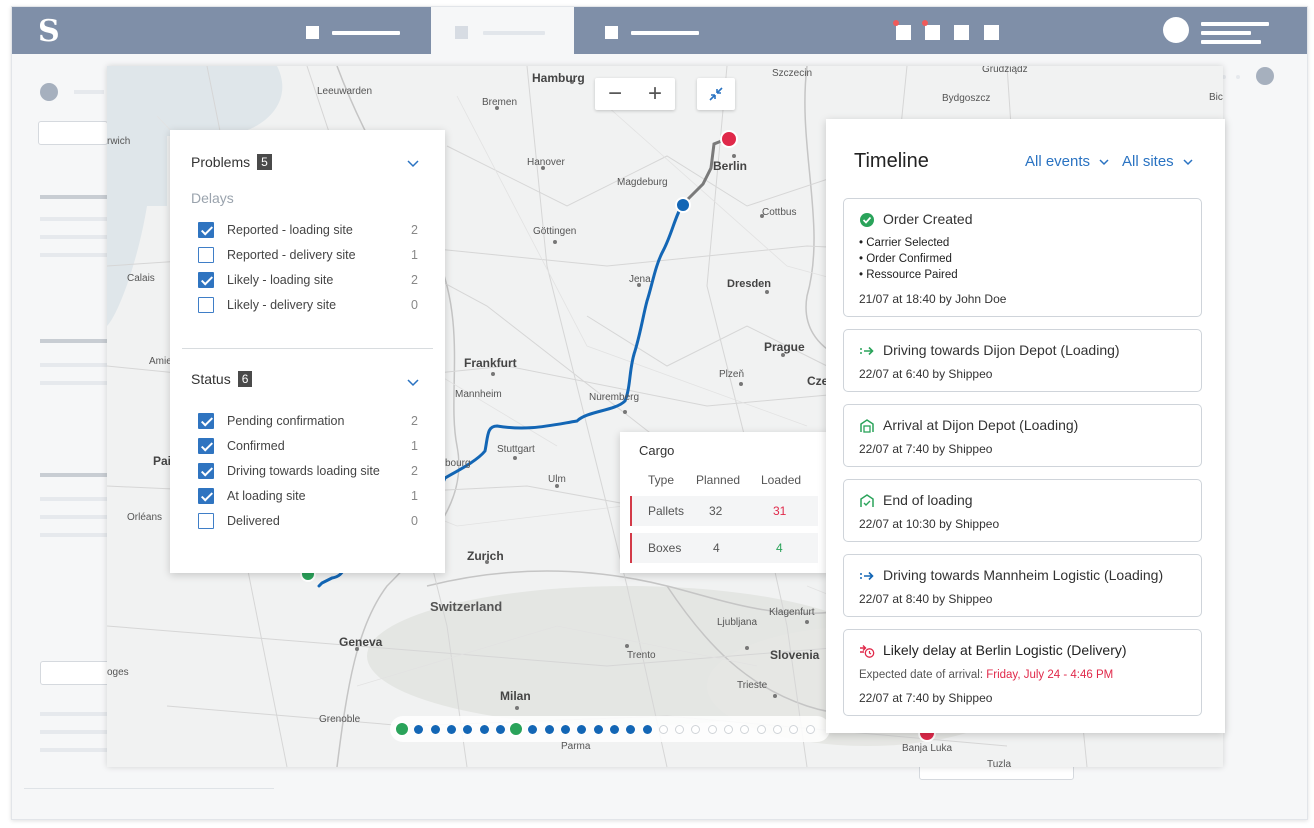 The width and height of the screenshot is (1314, 828). What do you see at coordinates (502, 30) in the screenshot?
I see `nav-tab-2-active` at bounding box center [502, 30].